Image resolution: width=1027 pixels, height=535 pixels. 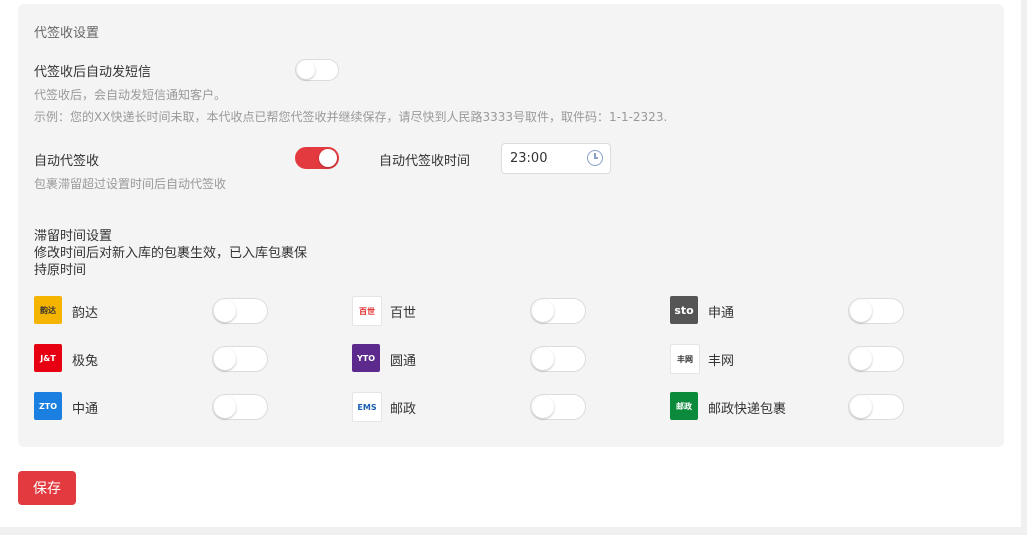 What do you see at coordinates (130, 184) in the screenshot?
I see `auto-sign-desc: 包裹滞留超过设置时间后自动代签收` at bounding box center [130, 184].